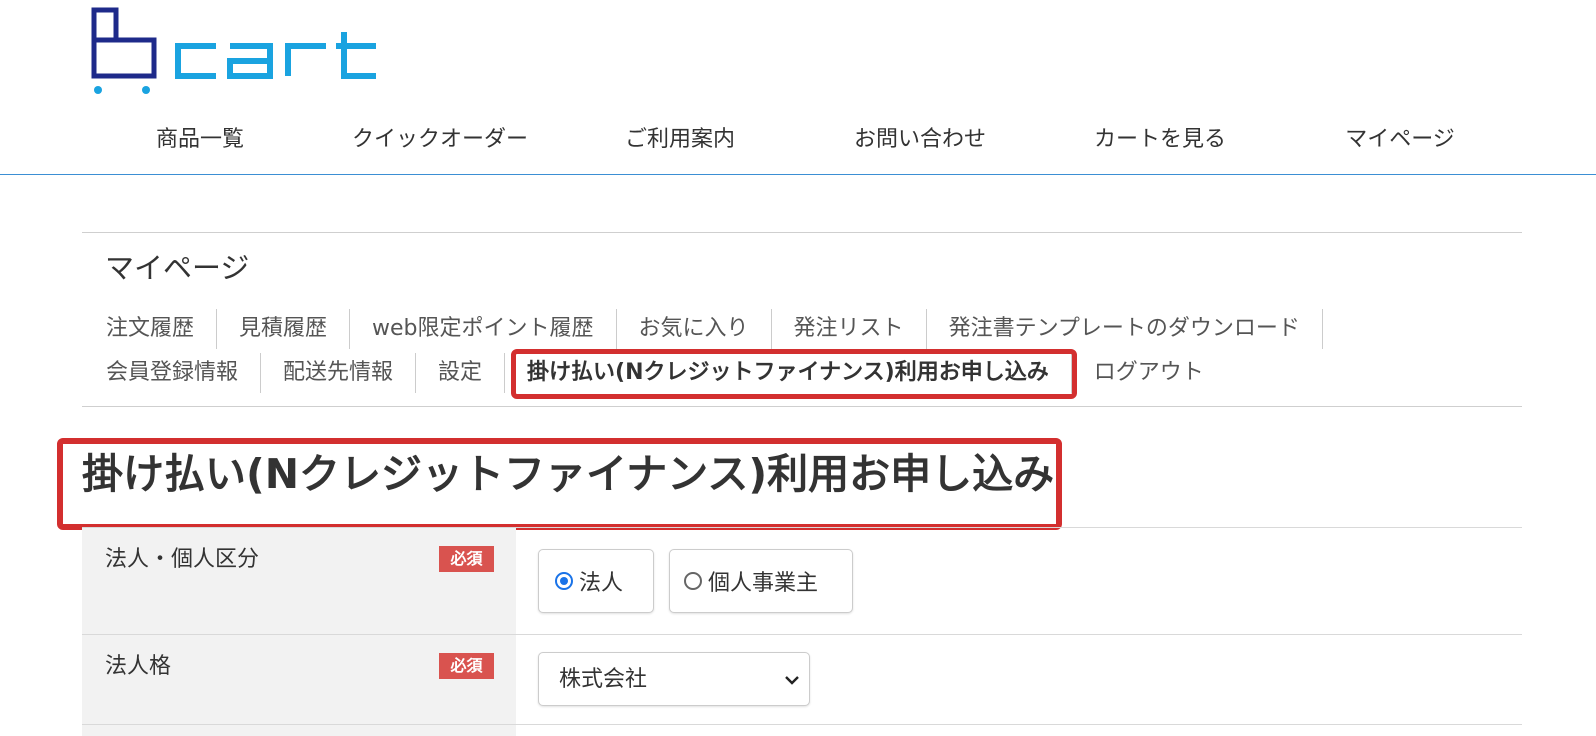  Describe the element at coordinates (138, 666) in the screenshot. I see `corporate-type-label: 法人格` at that location.